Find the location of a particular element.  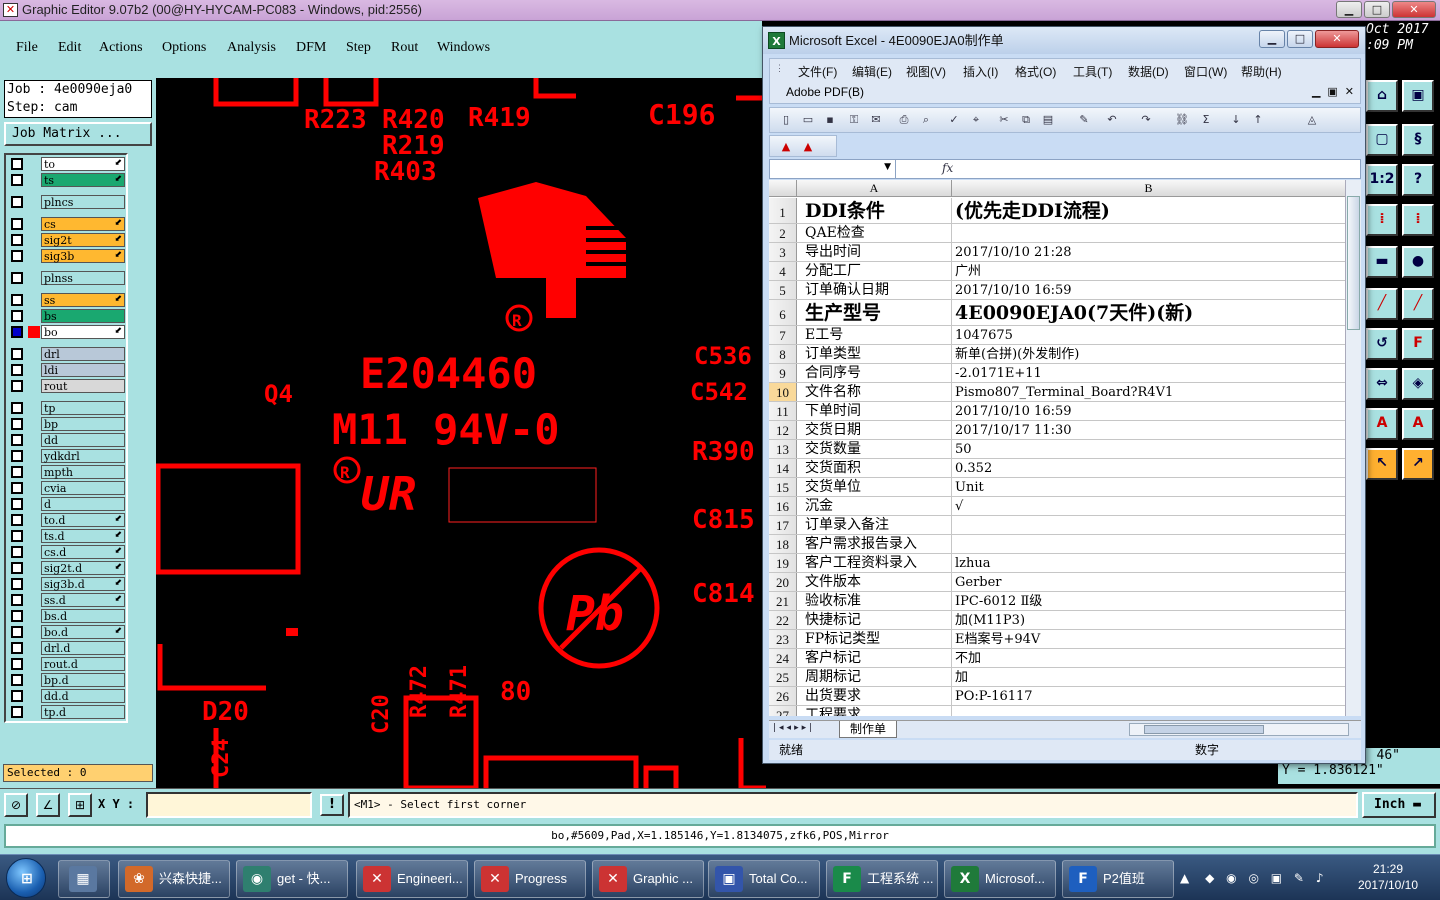

print-preview-icon: ⌕ is located at coordinates (926, 120).